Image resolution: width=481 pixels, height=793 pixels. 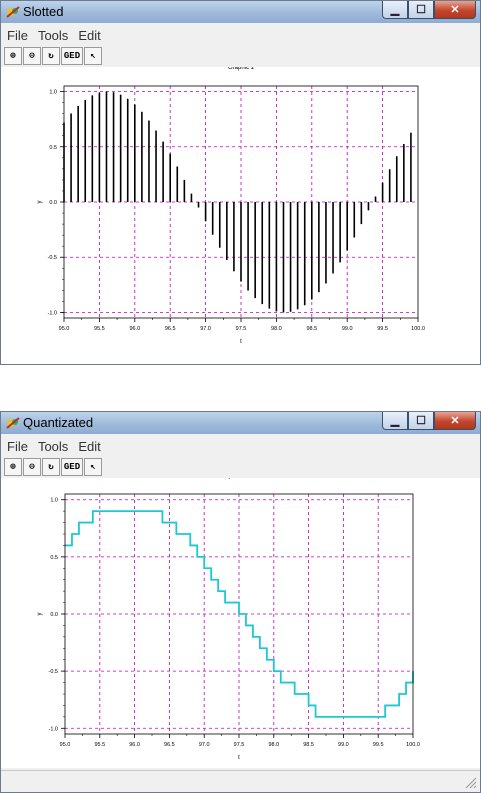 I want to click on title-bar: Slotted ▁ ☐ ✕, so click(x=240, y=12).